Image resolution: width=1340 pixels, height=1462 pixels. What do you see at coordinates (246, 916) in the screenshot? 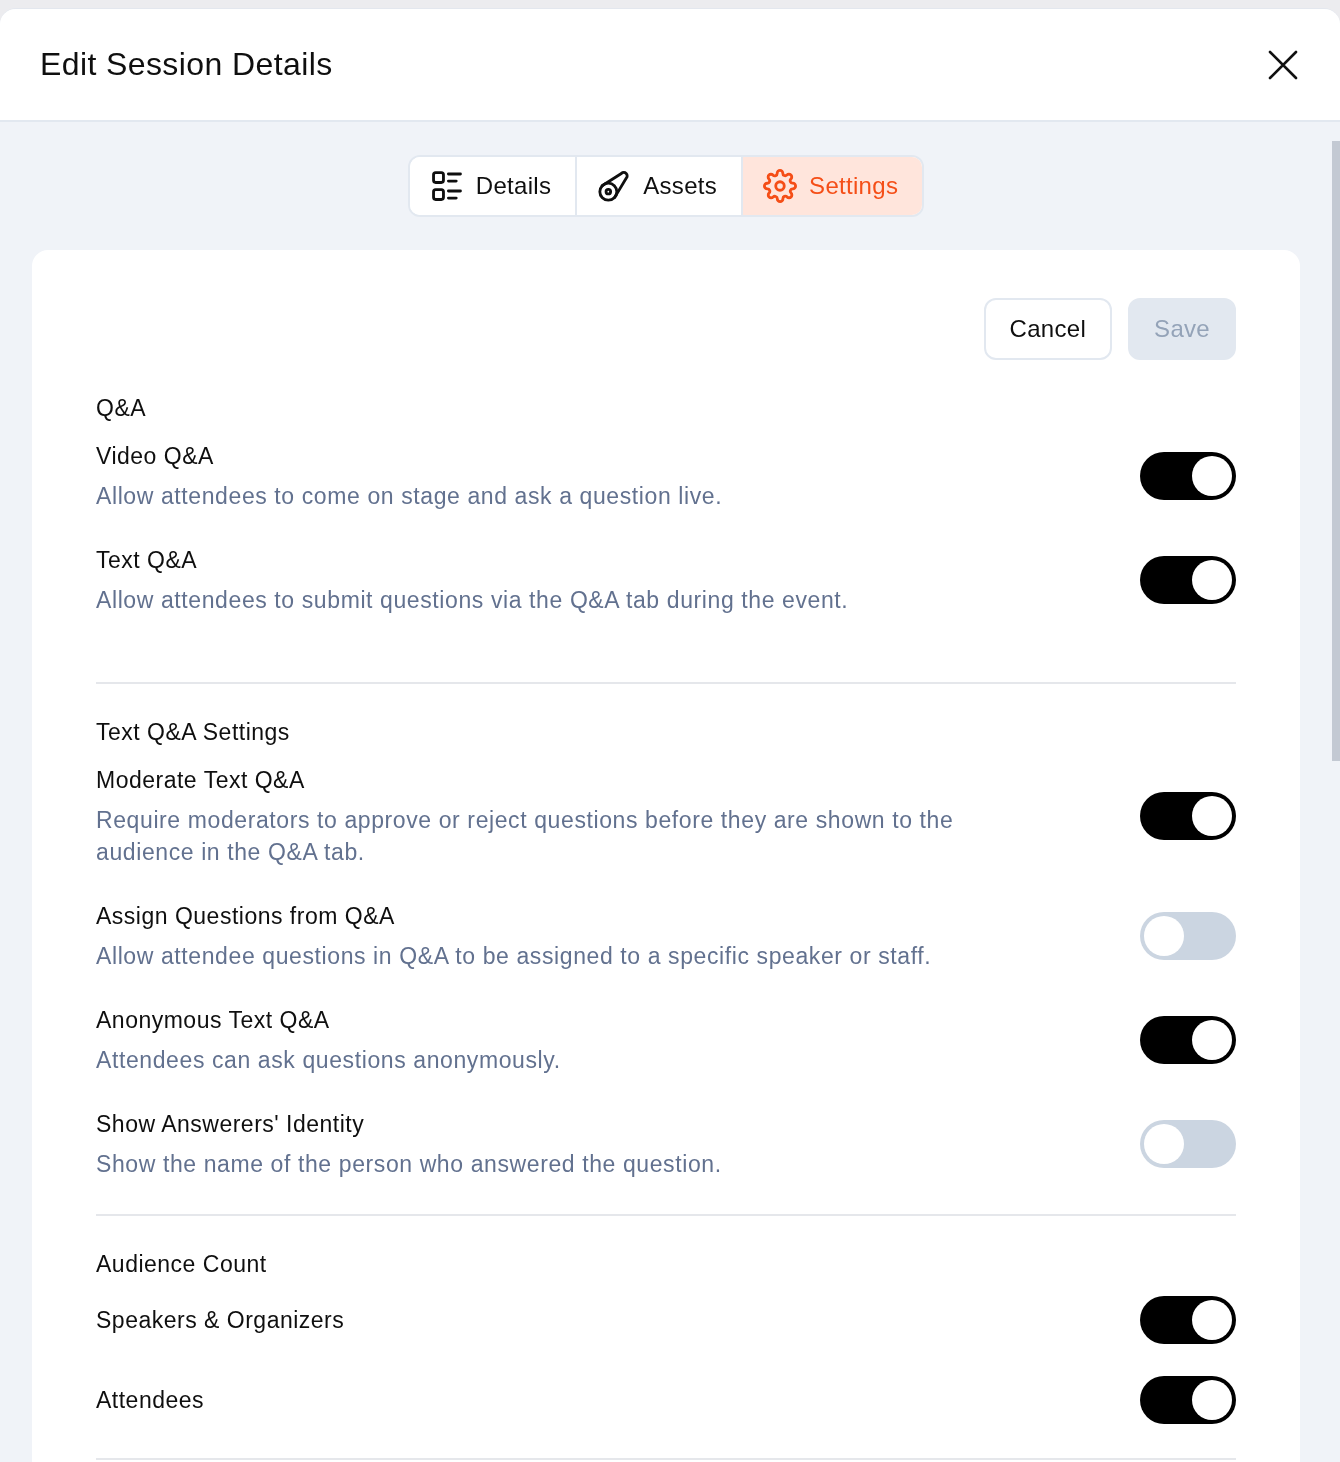
I see `setting-title: Assign Questions from Q&A` at bounding box center [246, 916].